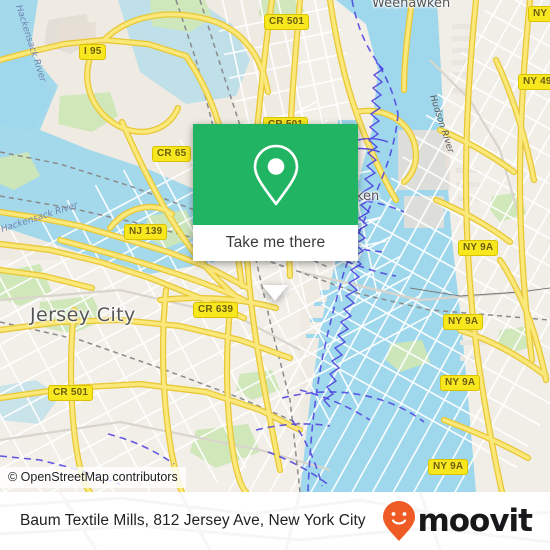  Describe the element at coordinates (146, 232) in the screenshot. I see `road-shield: NJ 139` at that location.